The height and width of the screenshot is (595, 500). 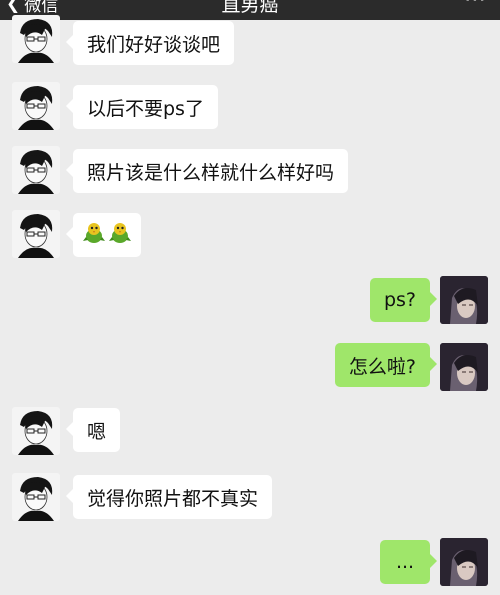 I want to click on navigation-bar: ❮ 微信 直男癌 ⋯, so click(x=250, y=10).